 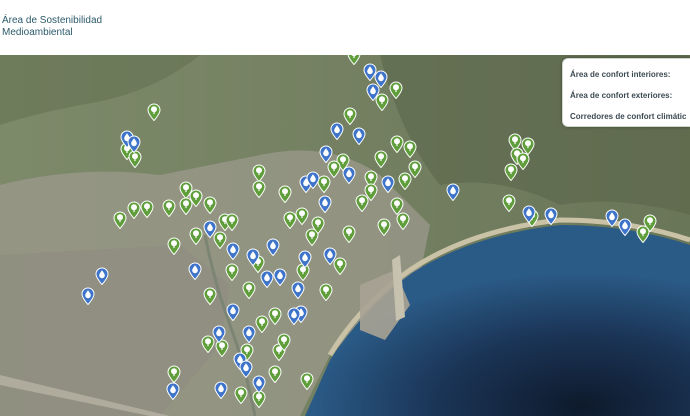 I want to click on title-line-1: Área de Sostenibilidad, so click(x=52, y=20).